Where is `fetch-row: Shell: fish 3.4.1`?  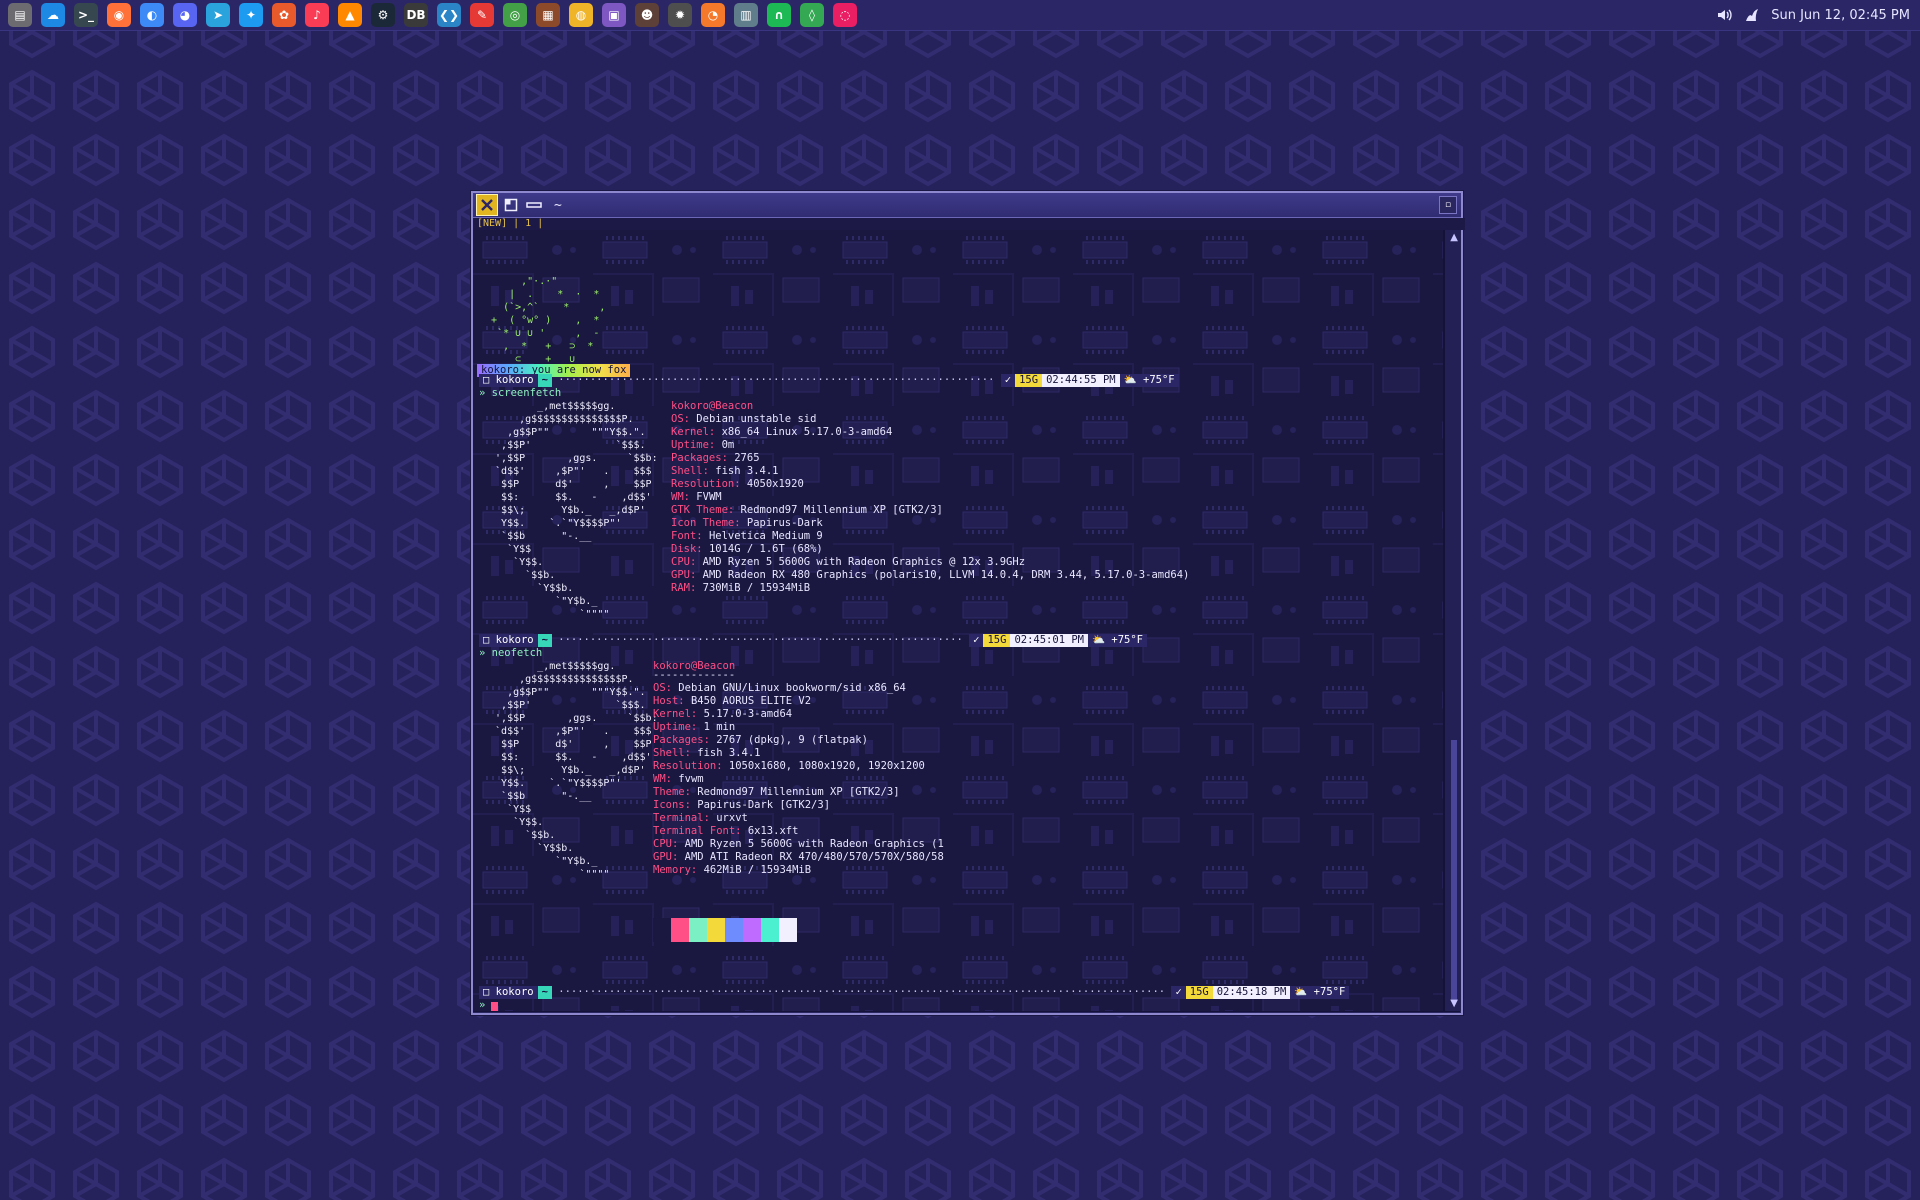 fetch-row: Shell: fish 3.4.1 is located at coordinates (724, 471).